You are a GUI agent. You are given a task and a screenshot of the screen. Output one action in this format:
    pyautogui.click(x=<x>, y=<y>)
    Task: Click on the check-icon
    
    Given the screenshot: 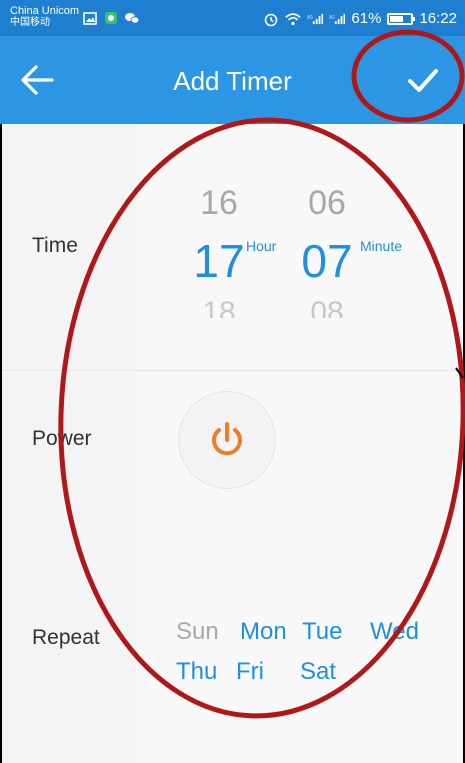 What is the action you would take?
    pyautogui.click(x=423, y=80)
    